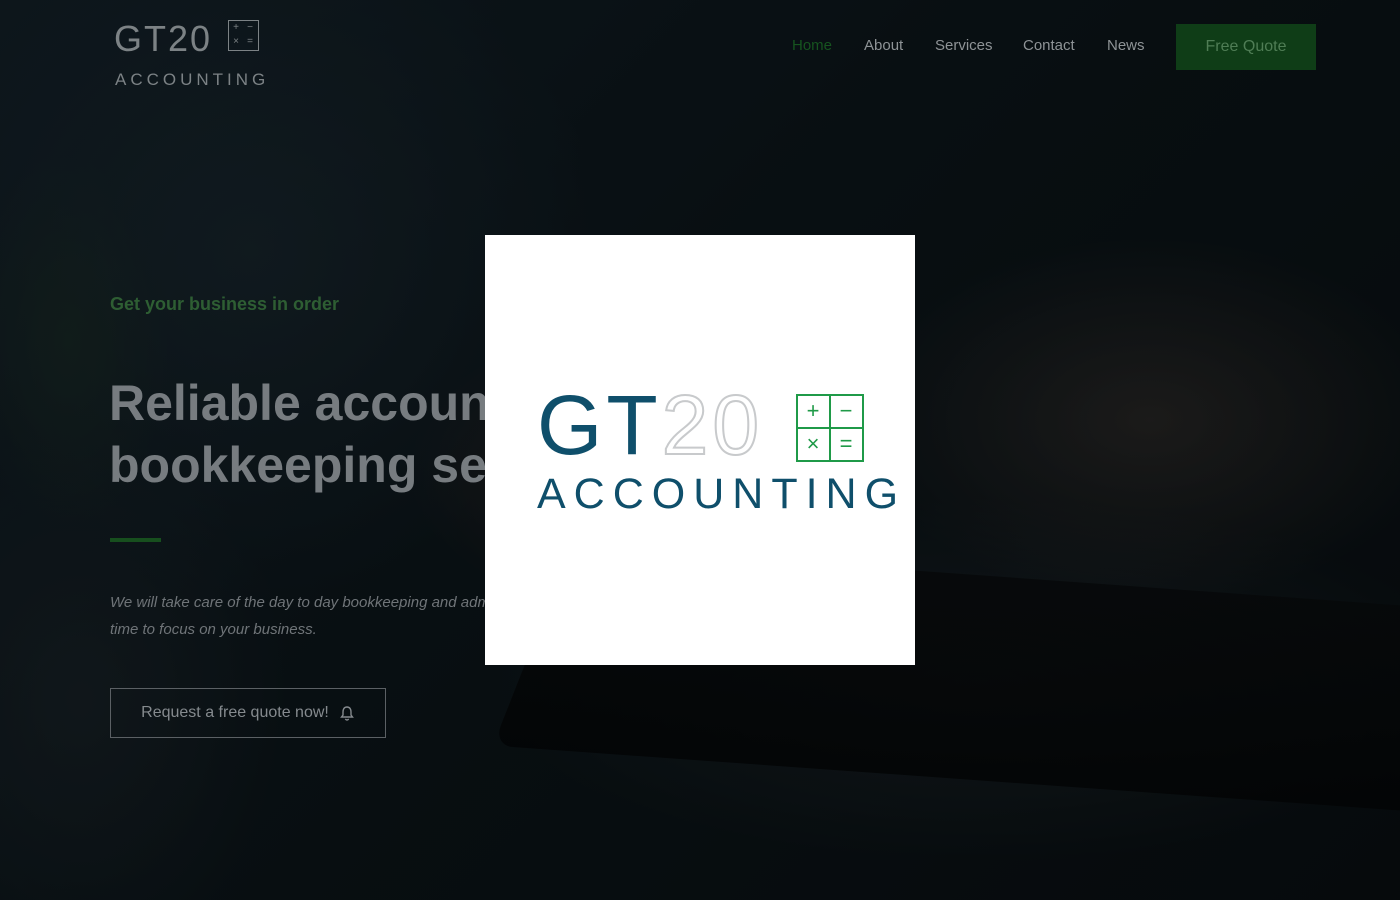 Image resolution: width=1400 pixels, height=900 pixels. What do you see at coordinates (192, 79) in the screenshot?
I see `logo-sub-text: ACCOUNTING` at bounding box center [192, 79].